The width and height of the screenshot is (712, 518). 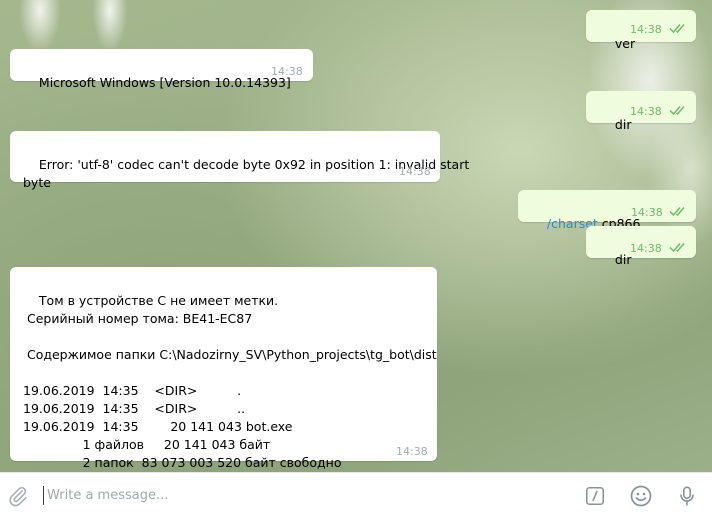 What do you see at coordinates (641, 496) in the screenshot?
I see `smiley-icon` at bounding box center [641, 496].